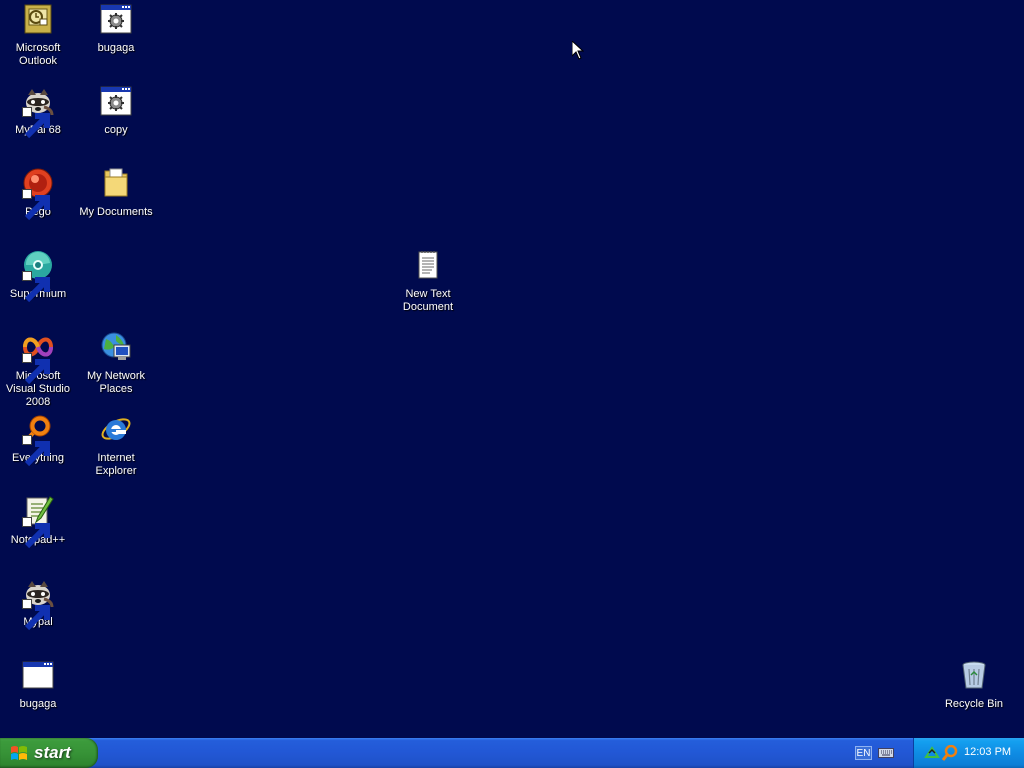  Describe the element at coordinates (116, 464) in the screenshot. I see `icon-label: Internet Explorer` at that location.